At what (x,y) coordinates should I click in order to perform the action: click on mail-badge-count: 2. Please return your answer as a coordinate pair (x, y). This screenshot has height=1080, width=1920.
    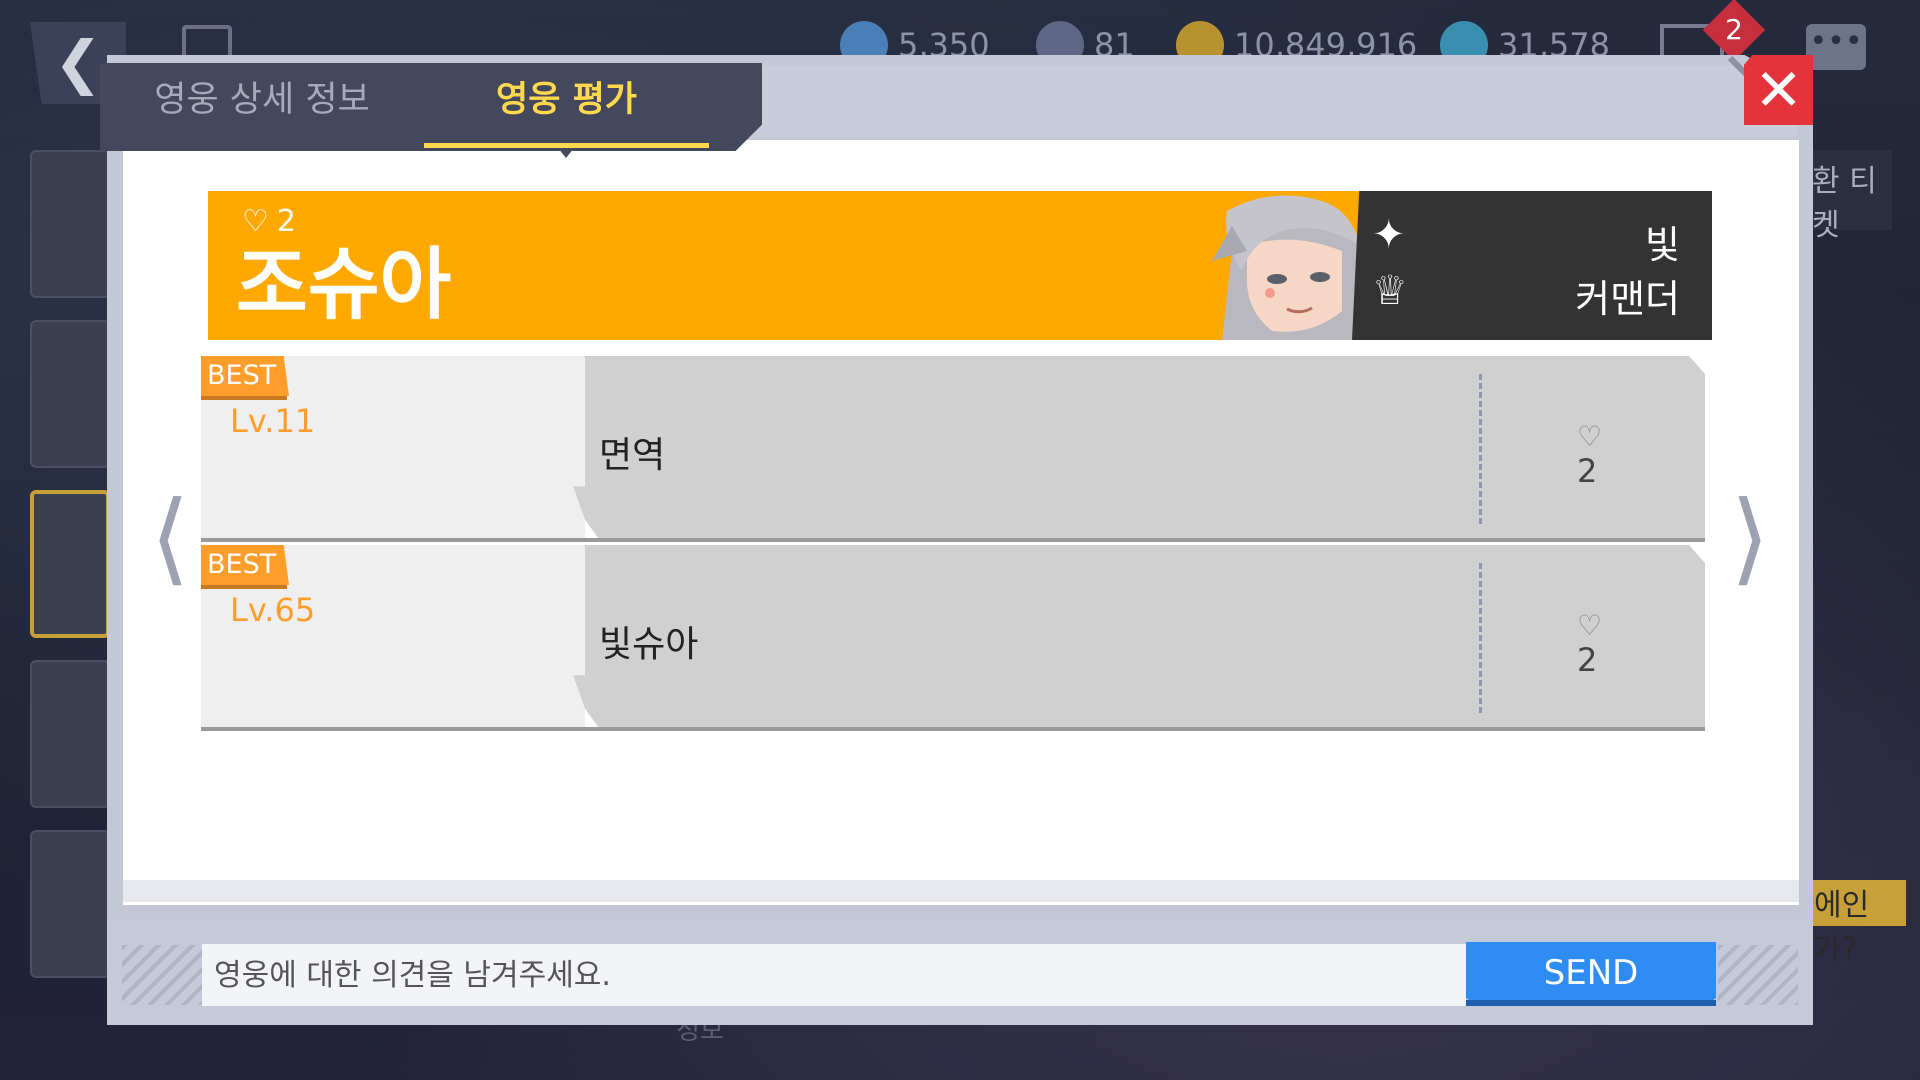
    Looking at the image, I should click on (1734, 29).